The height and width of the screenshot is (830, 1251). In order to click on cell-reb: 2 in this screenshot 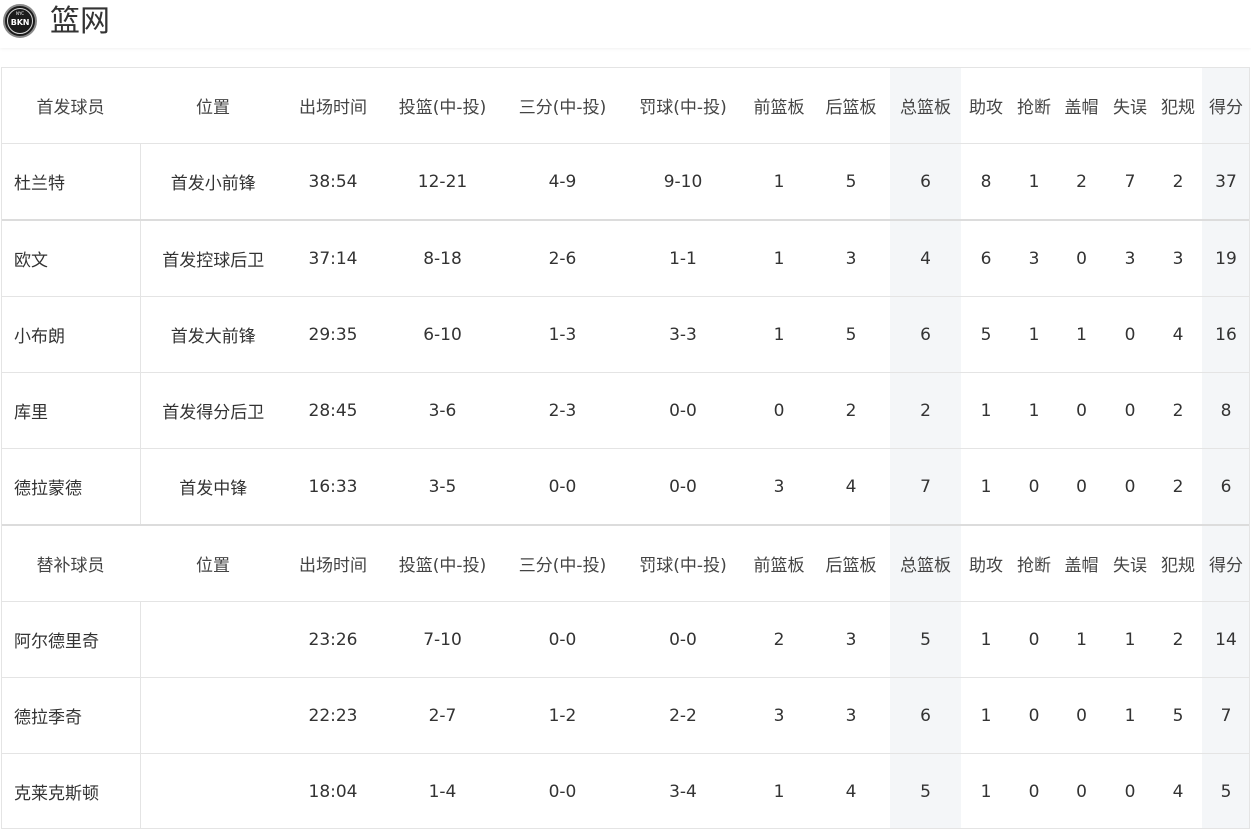, I will do `click(925, 410)`.